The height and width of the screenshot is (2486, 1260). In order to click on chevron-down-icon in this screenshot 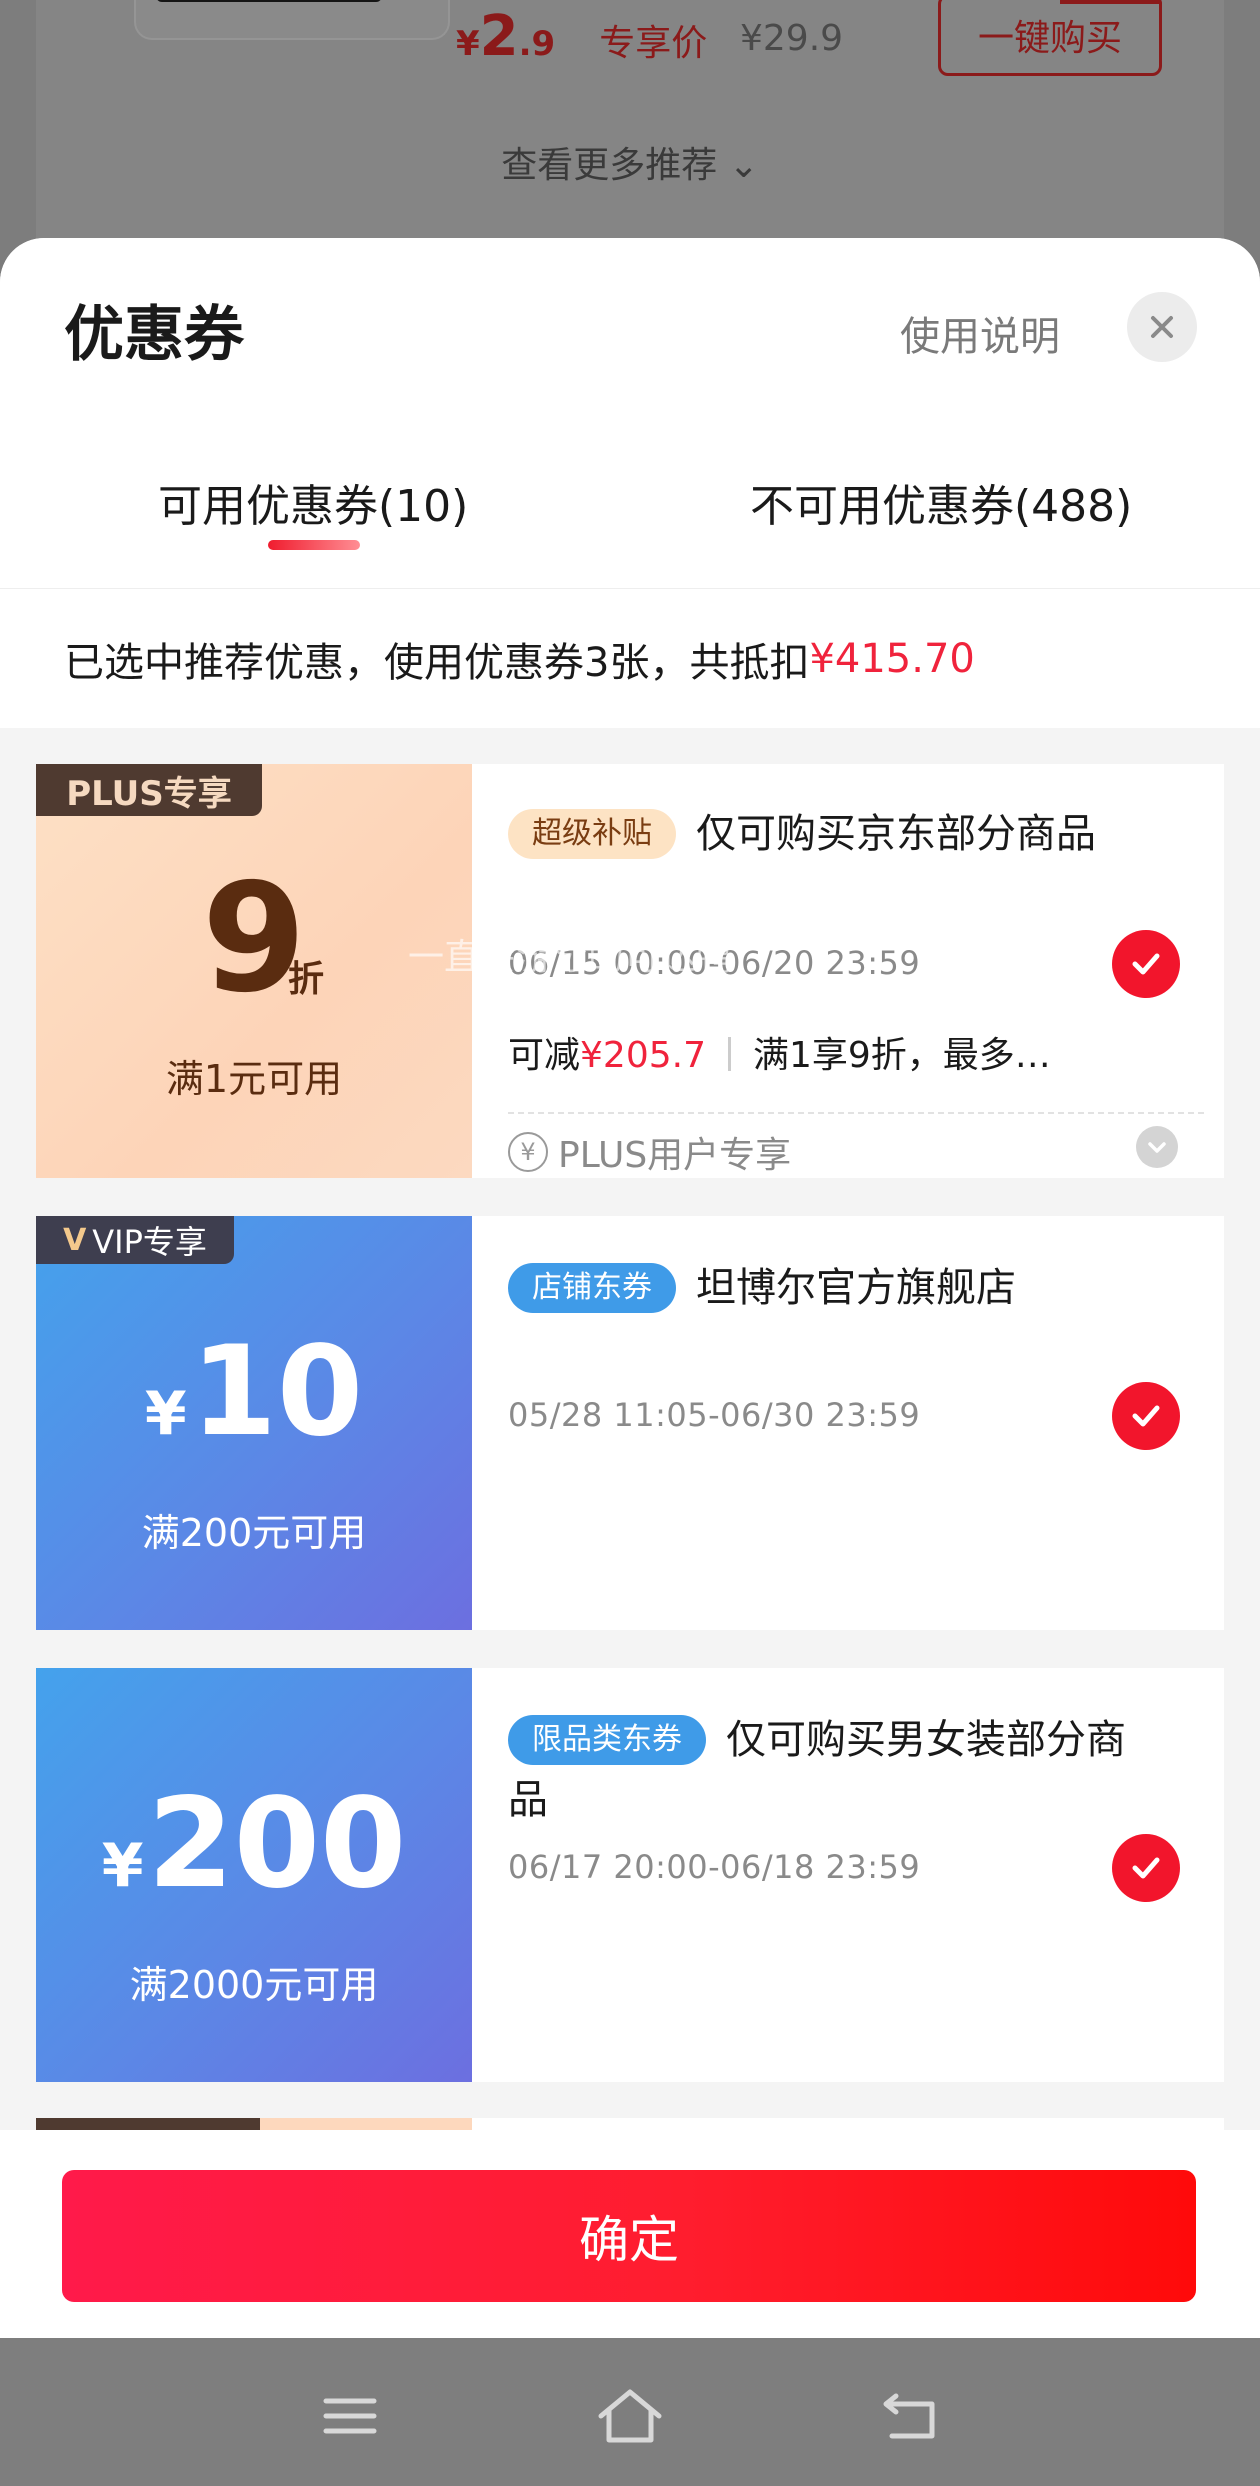, I will do `click(1157, 1147)`.